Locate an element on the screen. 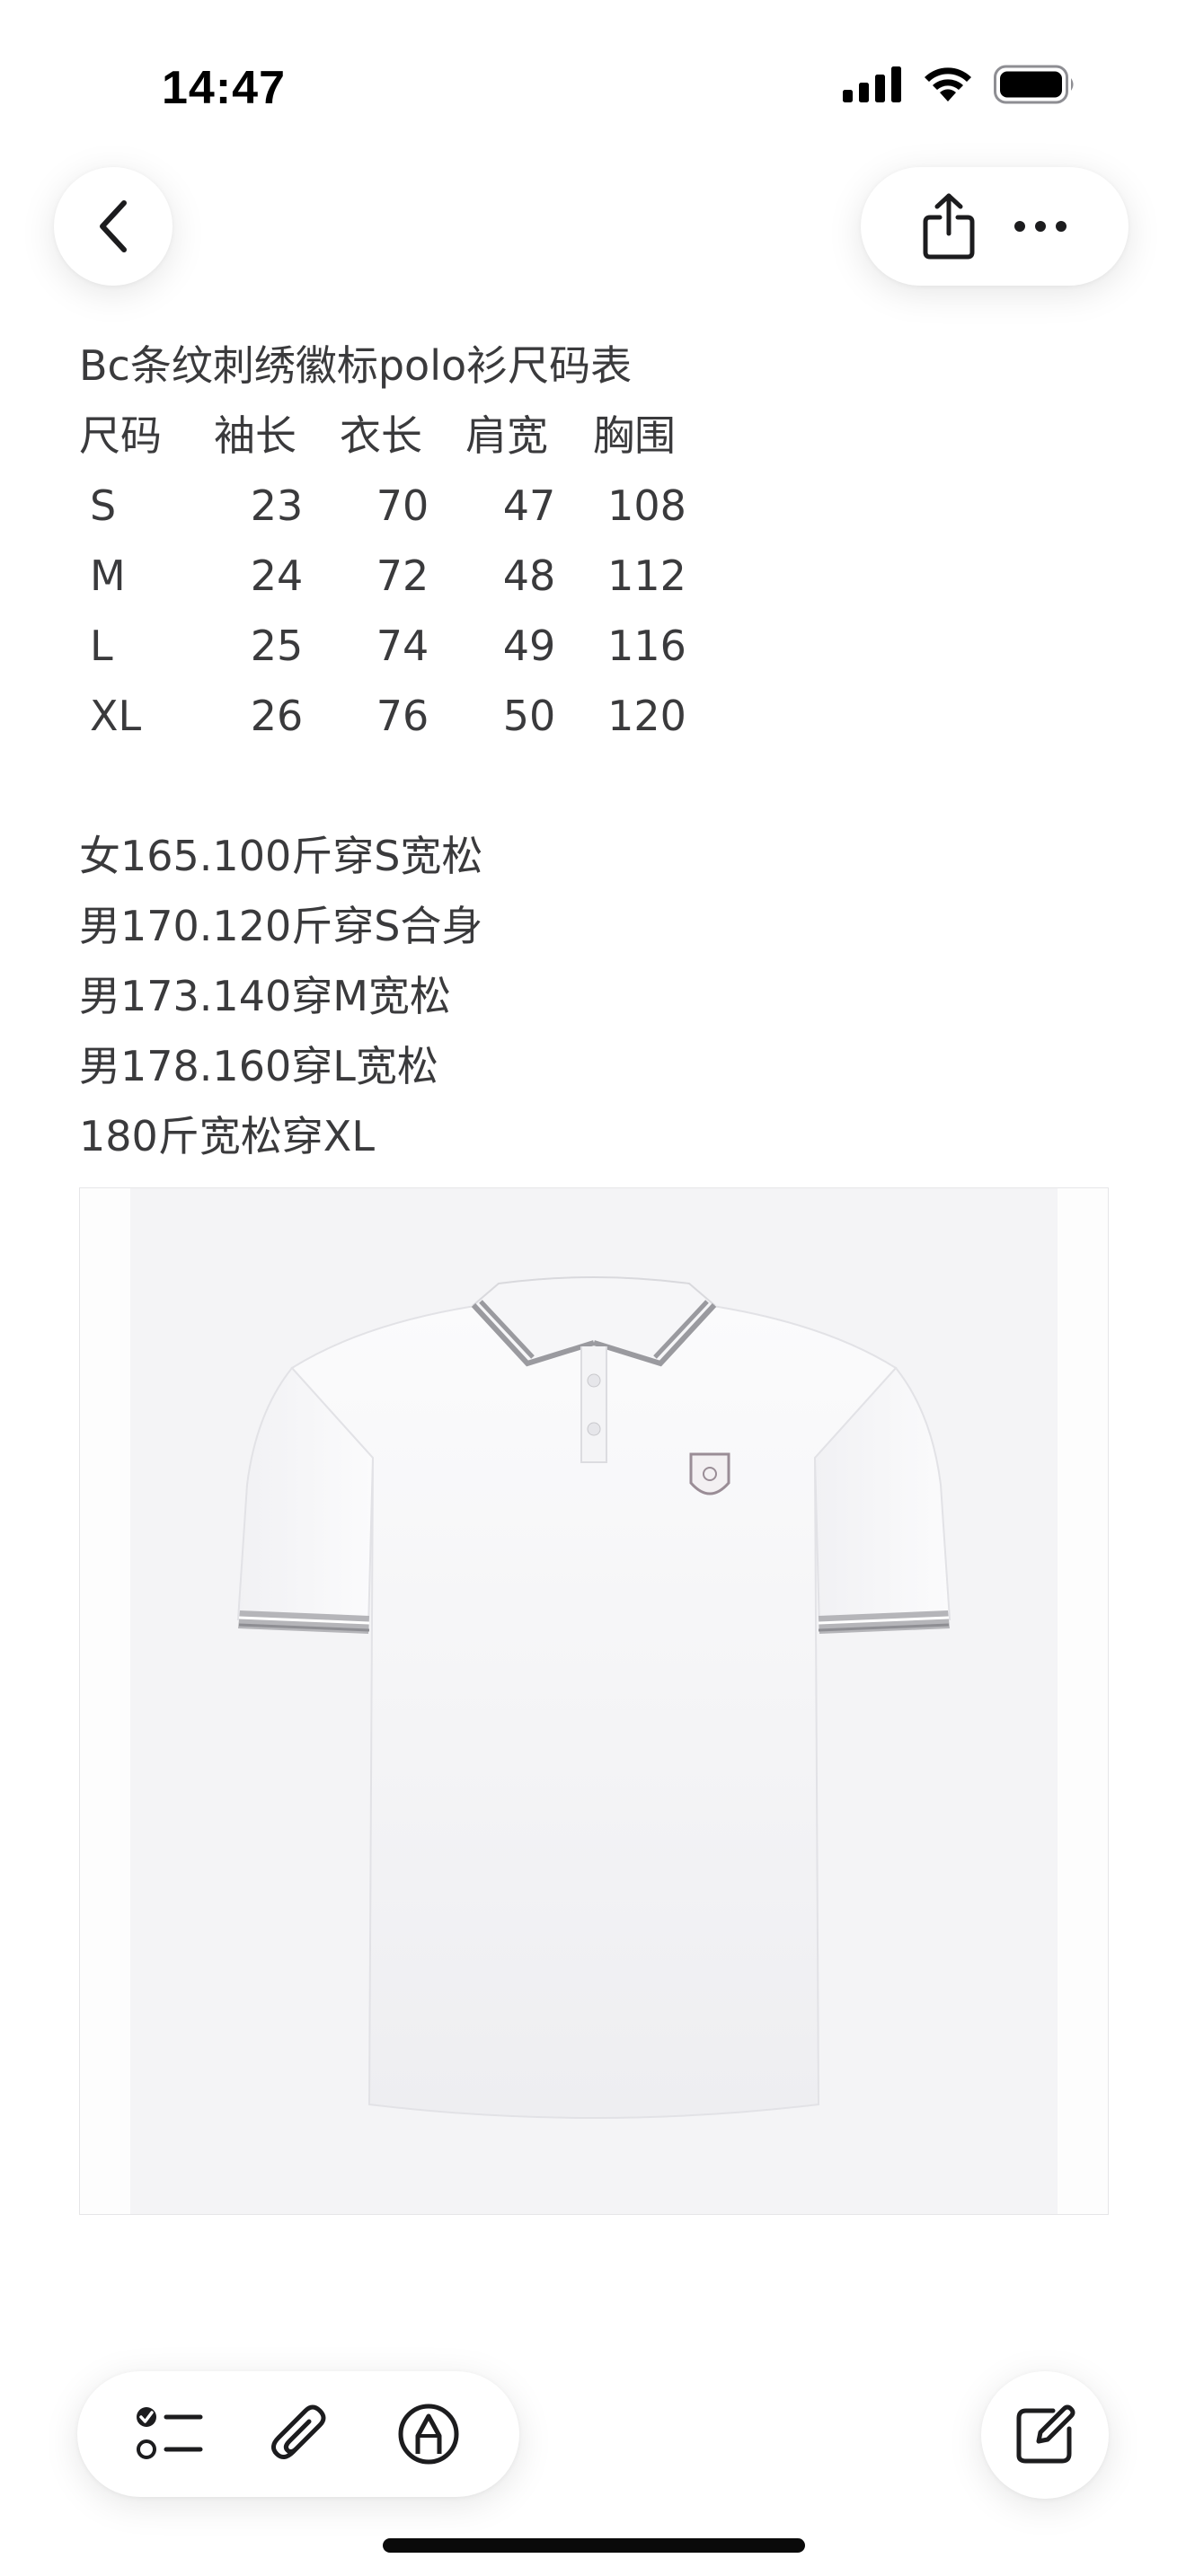 The width and height of the screenshot is (1186, 2576). table-cell: 108 is located at coordinates (646, 506).